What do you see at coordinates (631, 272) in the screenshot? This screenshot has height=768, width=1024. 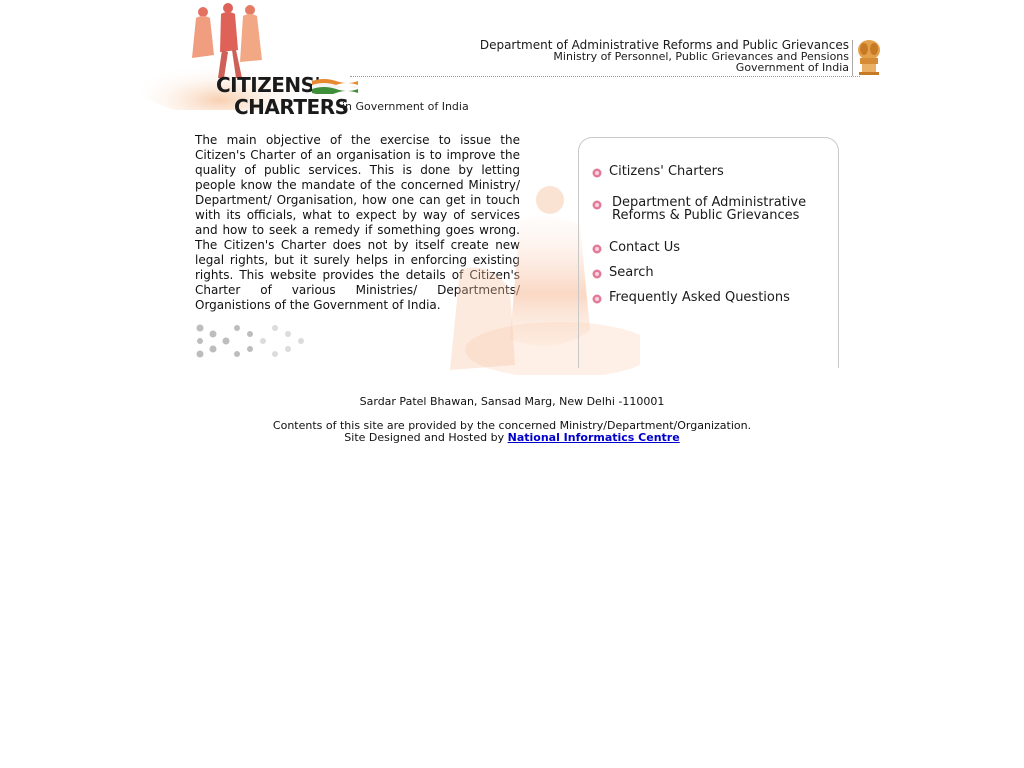 I see `menu-label-search: Search` at bounding box center [631, 272].